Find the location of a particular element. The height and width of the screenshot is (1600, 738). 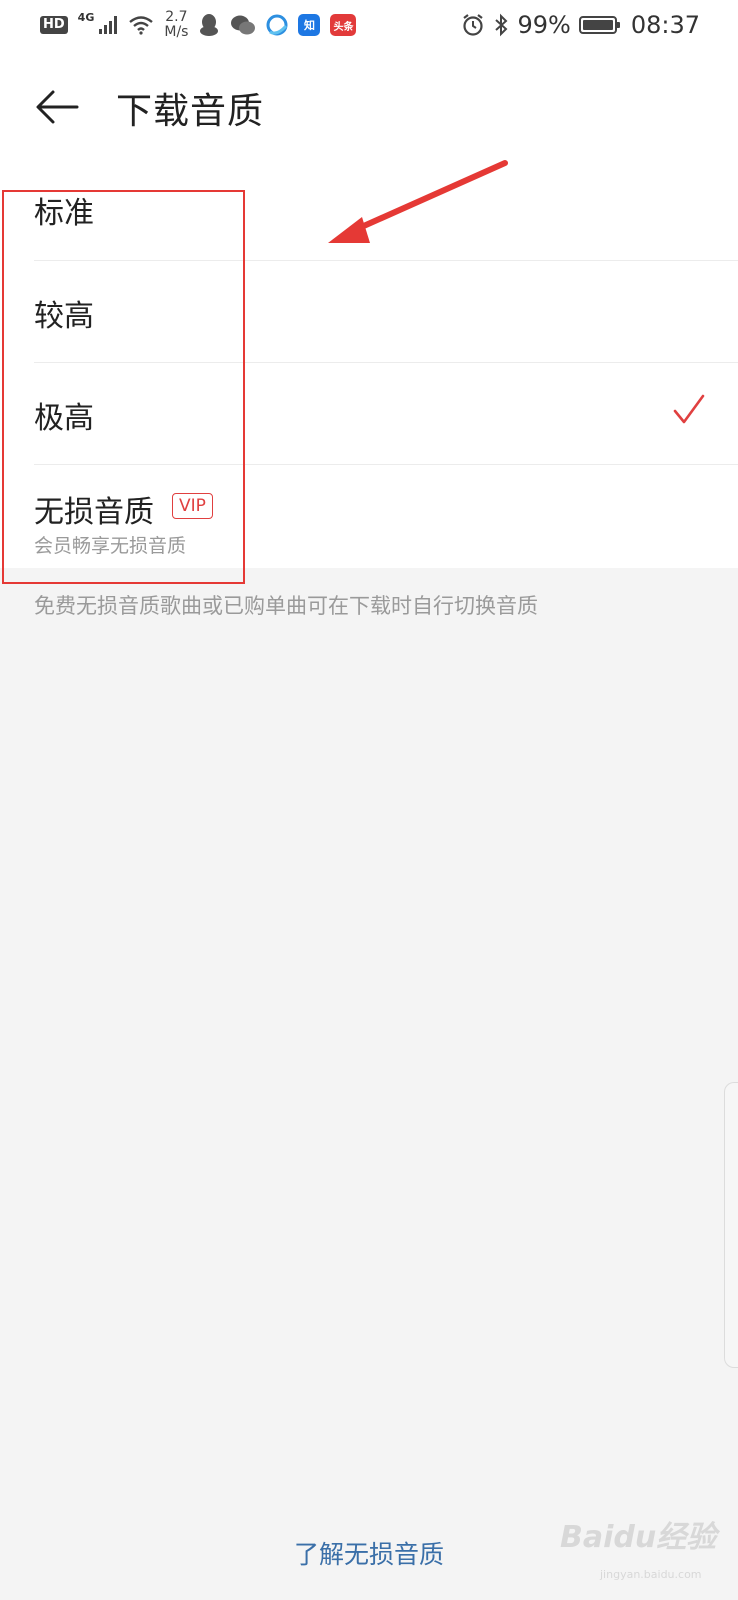

back-arrow-icon is located at coordinates (57, 107).